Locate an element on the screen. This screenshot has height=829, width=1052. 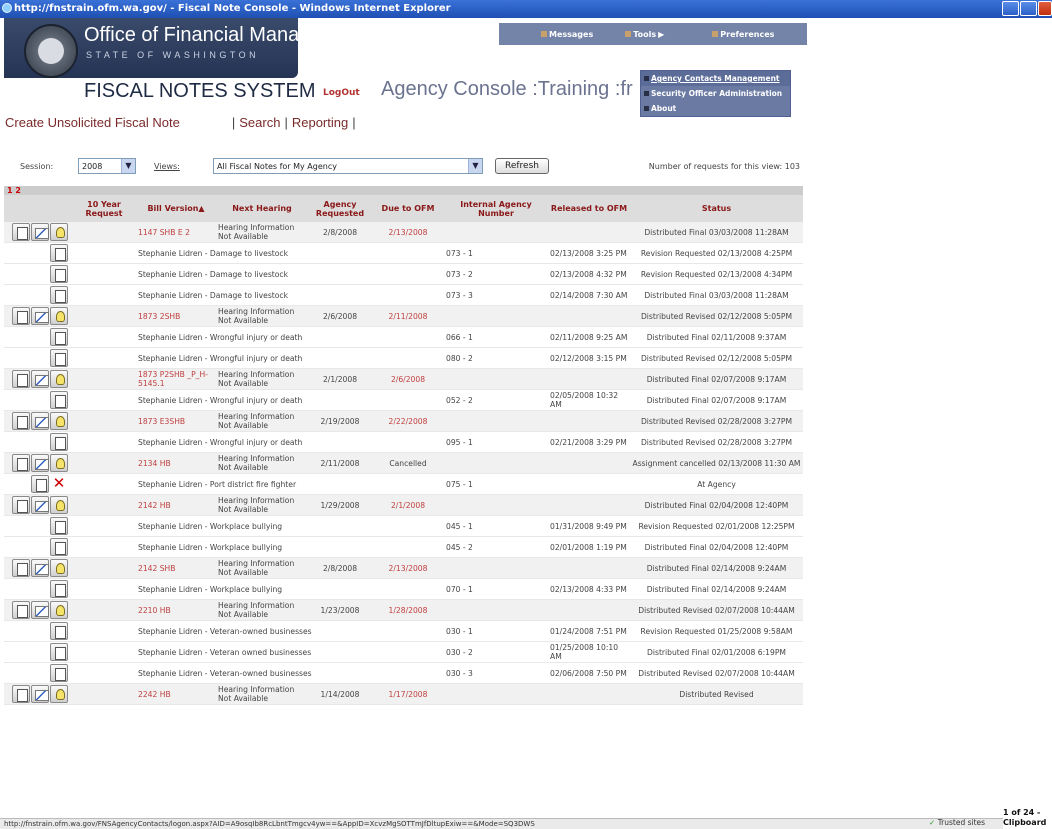
menu-item-about: About is located at coordinates (715, 108).